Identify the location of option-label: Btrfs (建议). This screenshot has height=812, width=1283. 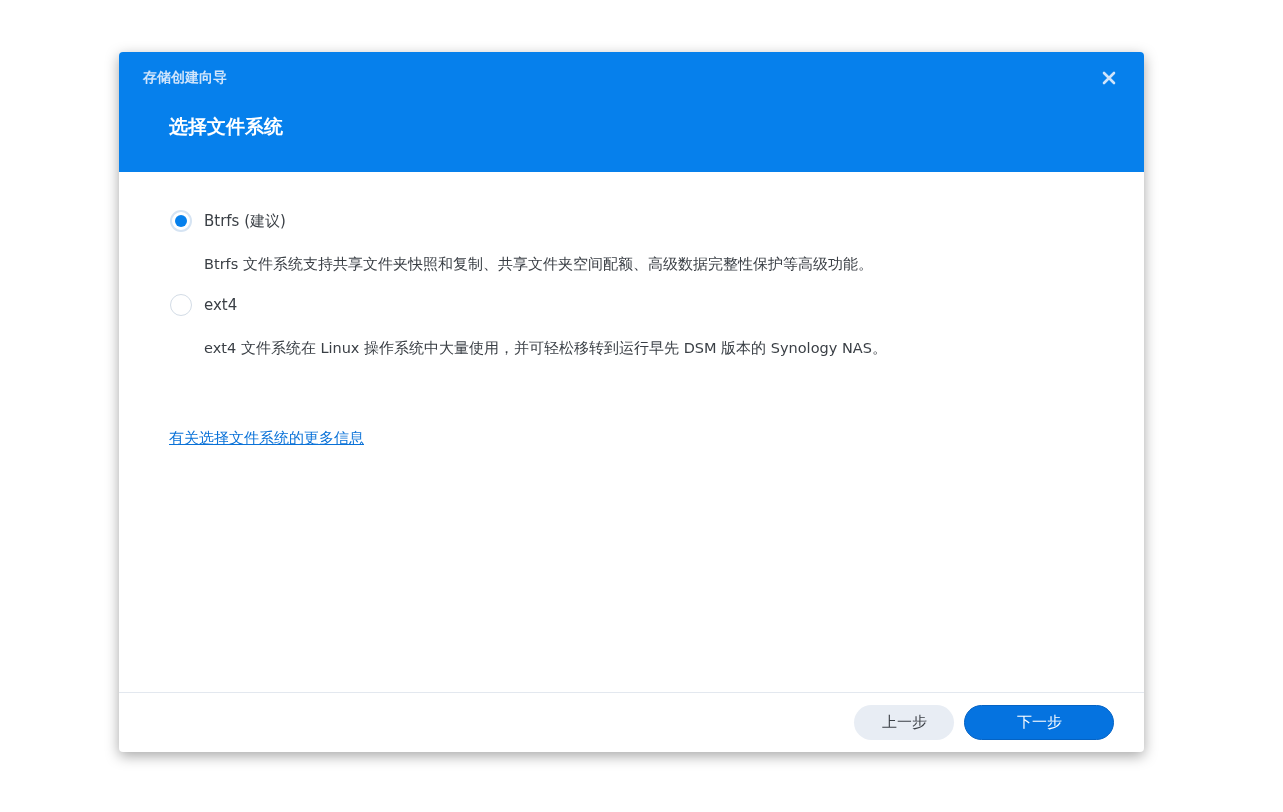
(245, 221).